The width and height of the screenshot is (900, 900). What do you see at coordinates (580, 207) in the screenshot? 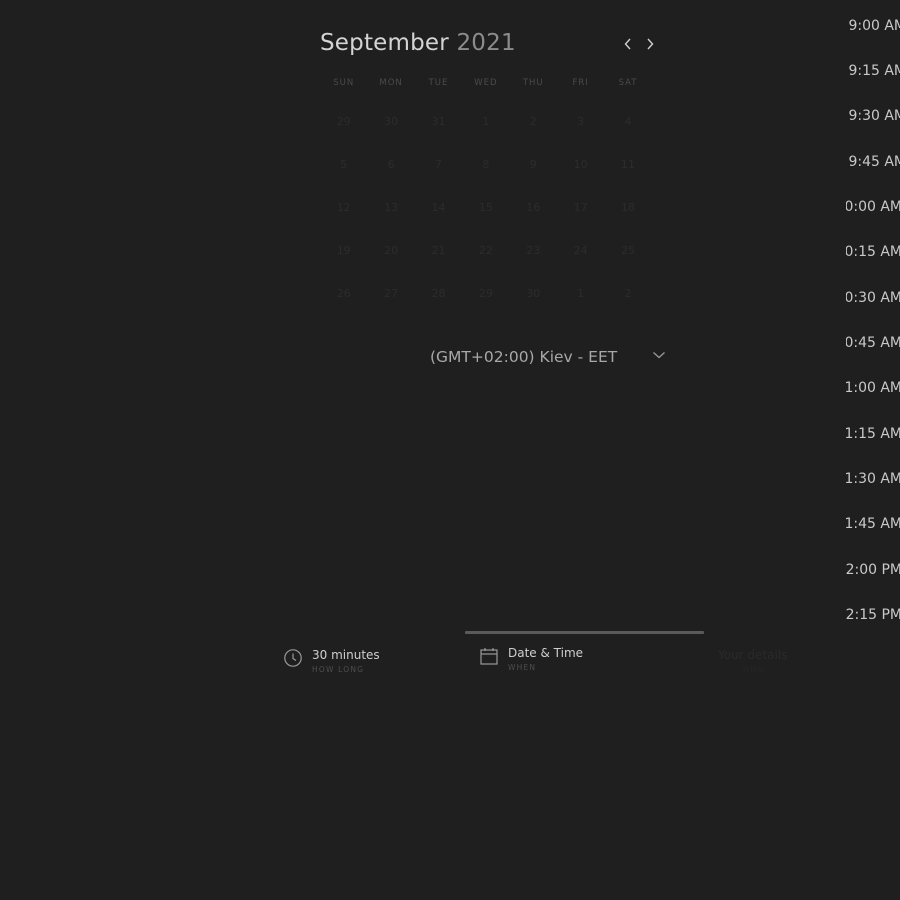
I see `calendar-day: 17` at bounding box center [580, 207].